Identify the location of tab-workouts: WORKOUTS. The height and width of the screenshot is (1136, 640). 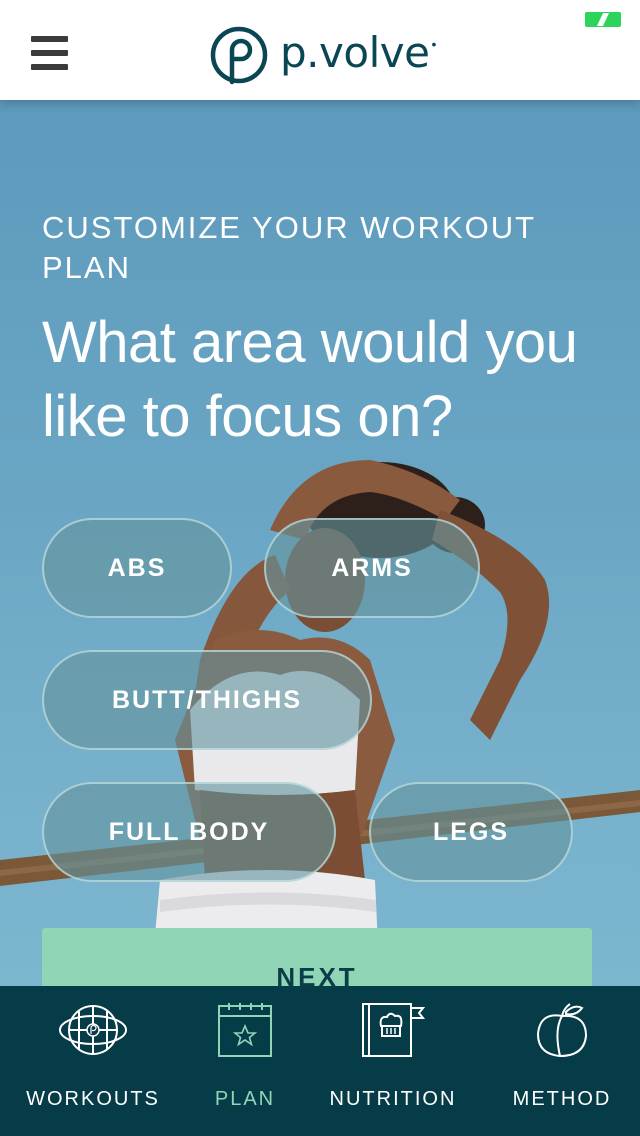
(93, 1061).